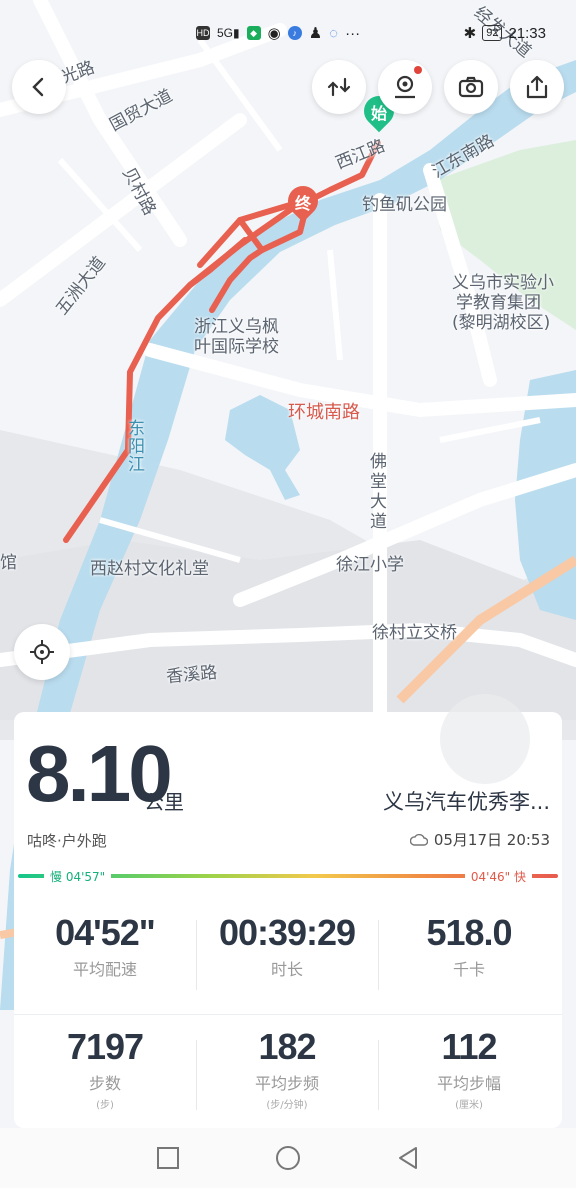  Describe the element at coordinates (353, 33) in the screenshot. I see `more-icon: ···` at that location.